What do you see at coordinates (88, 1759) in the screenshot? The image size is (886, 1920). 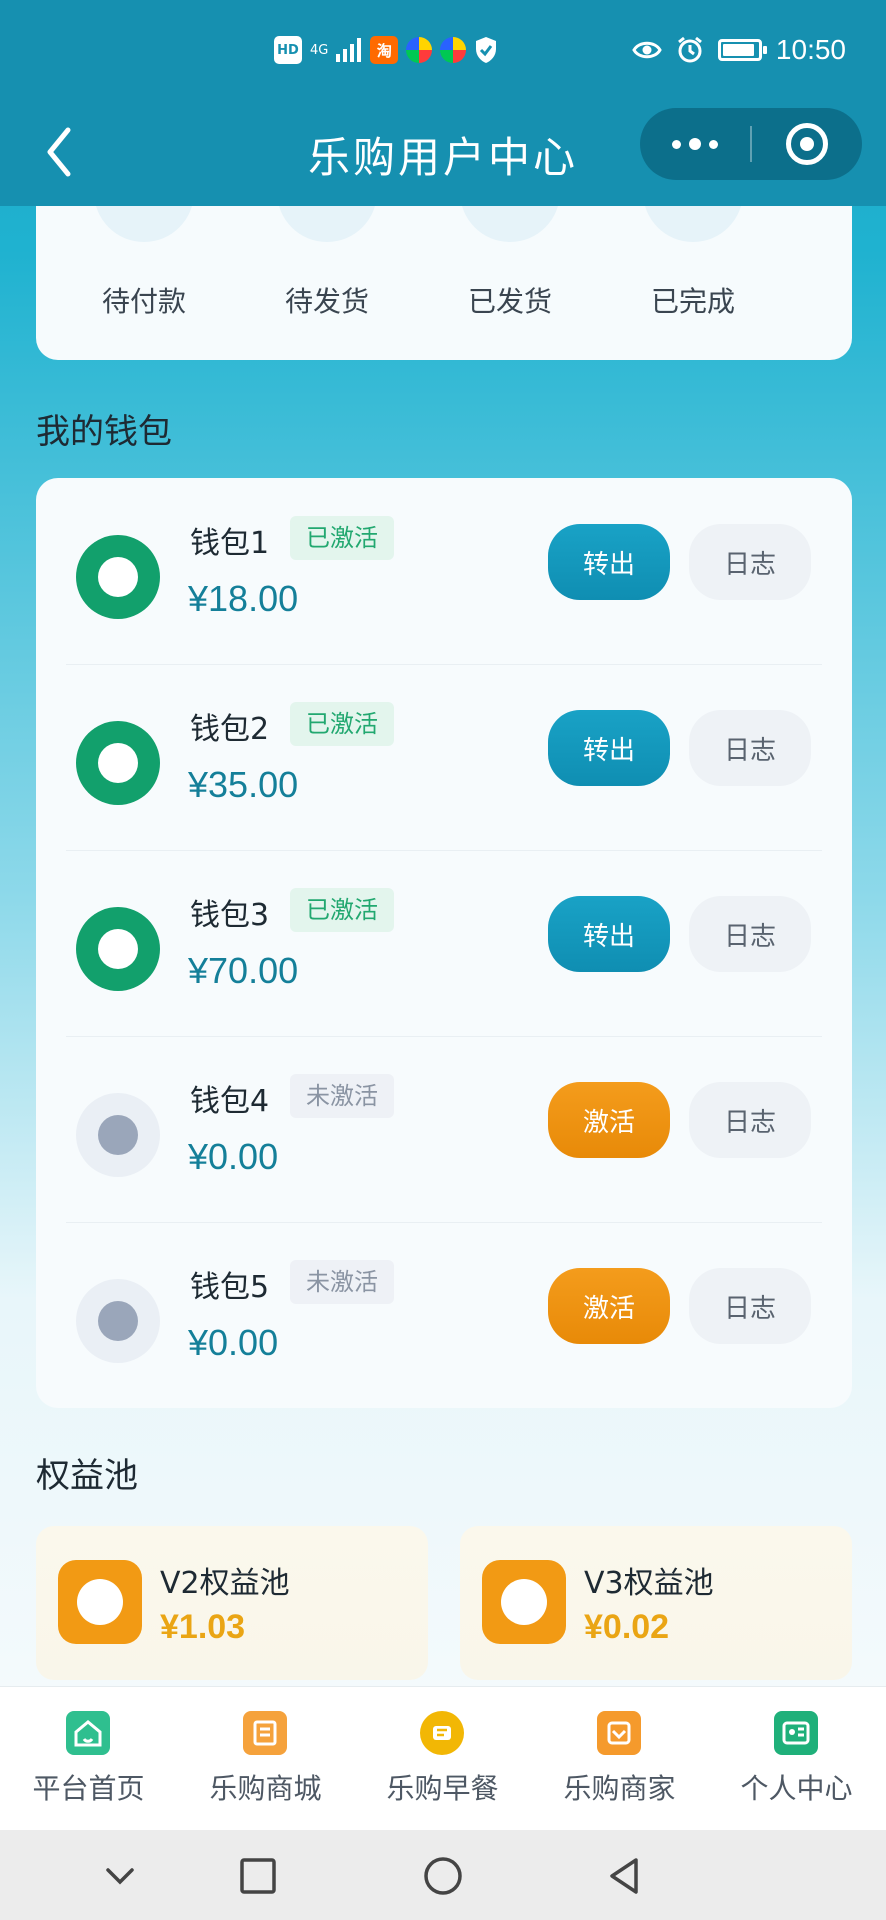 I see `tab-platform-home: 平台首页` at bounding box center [88, 1759].